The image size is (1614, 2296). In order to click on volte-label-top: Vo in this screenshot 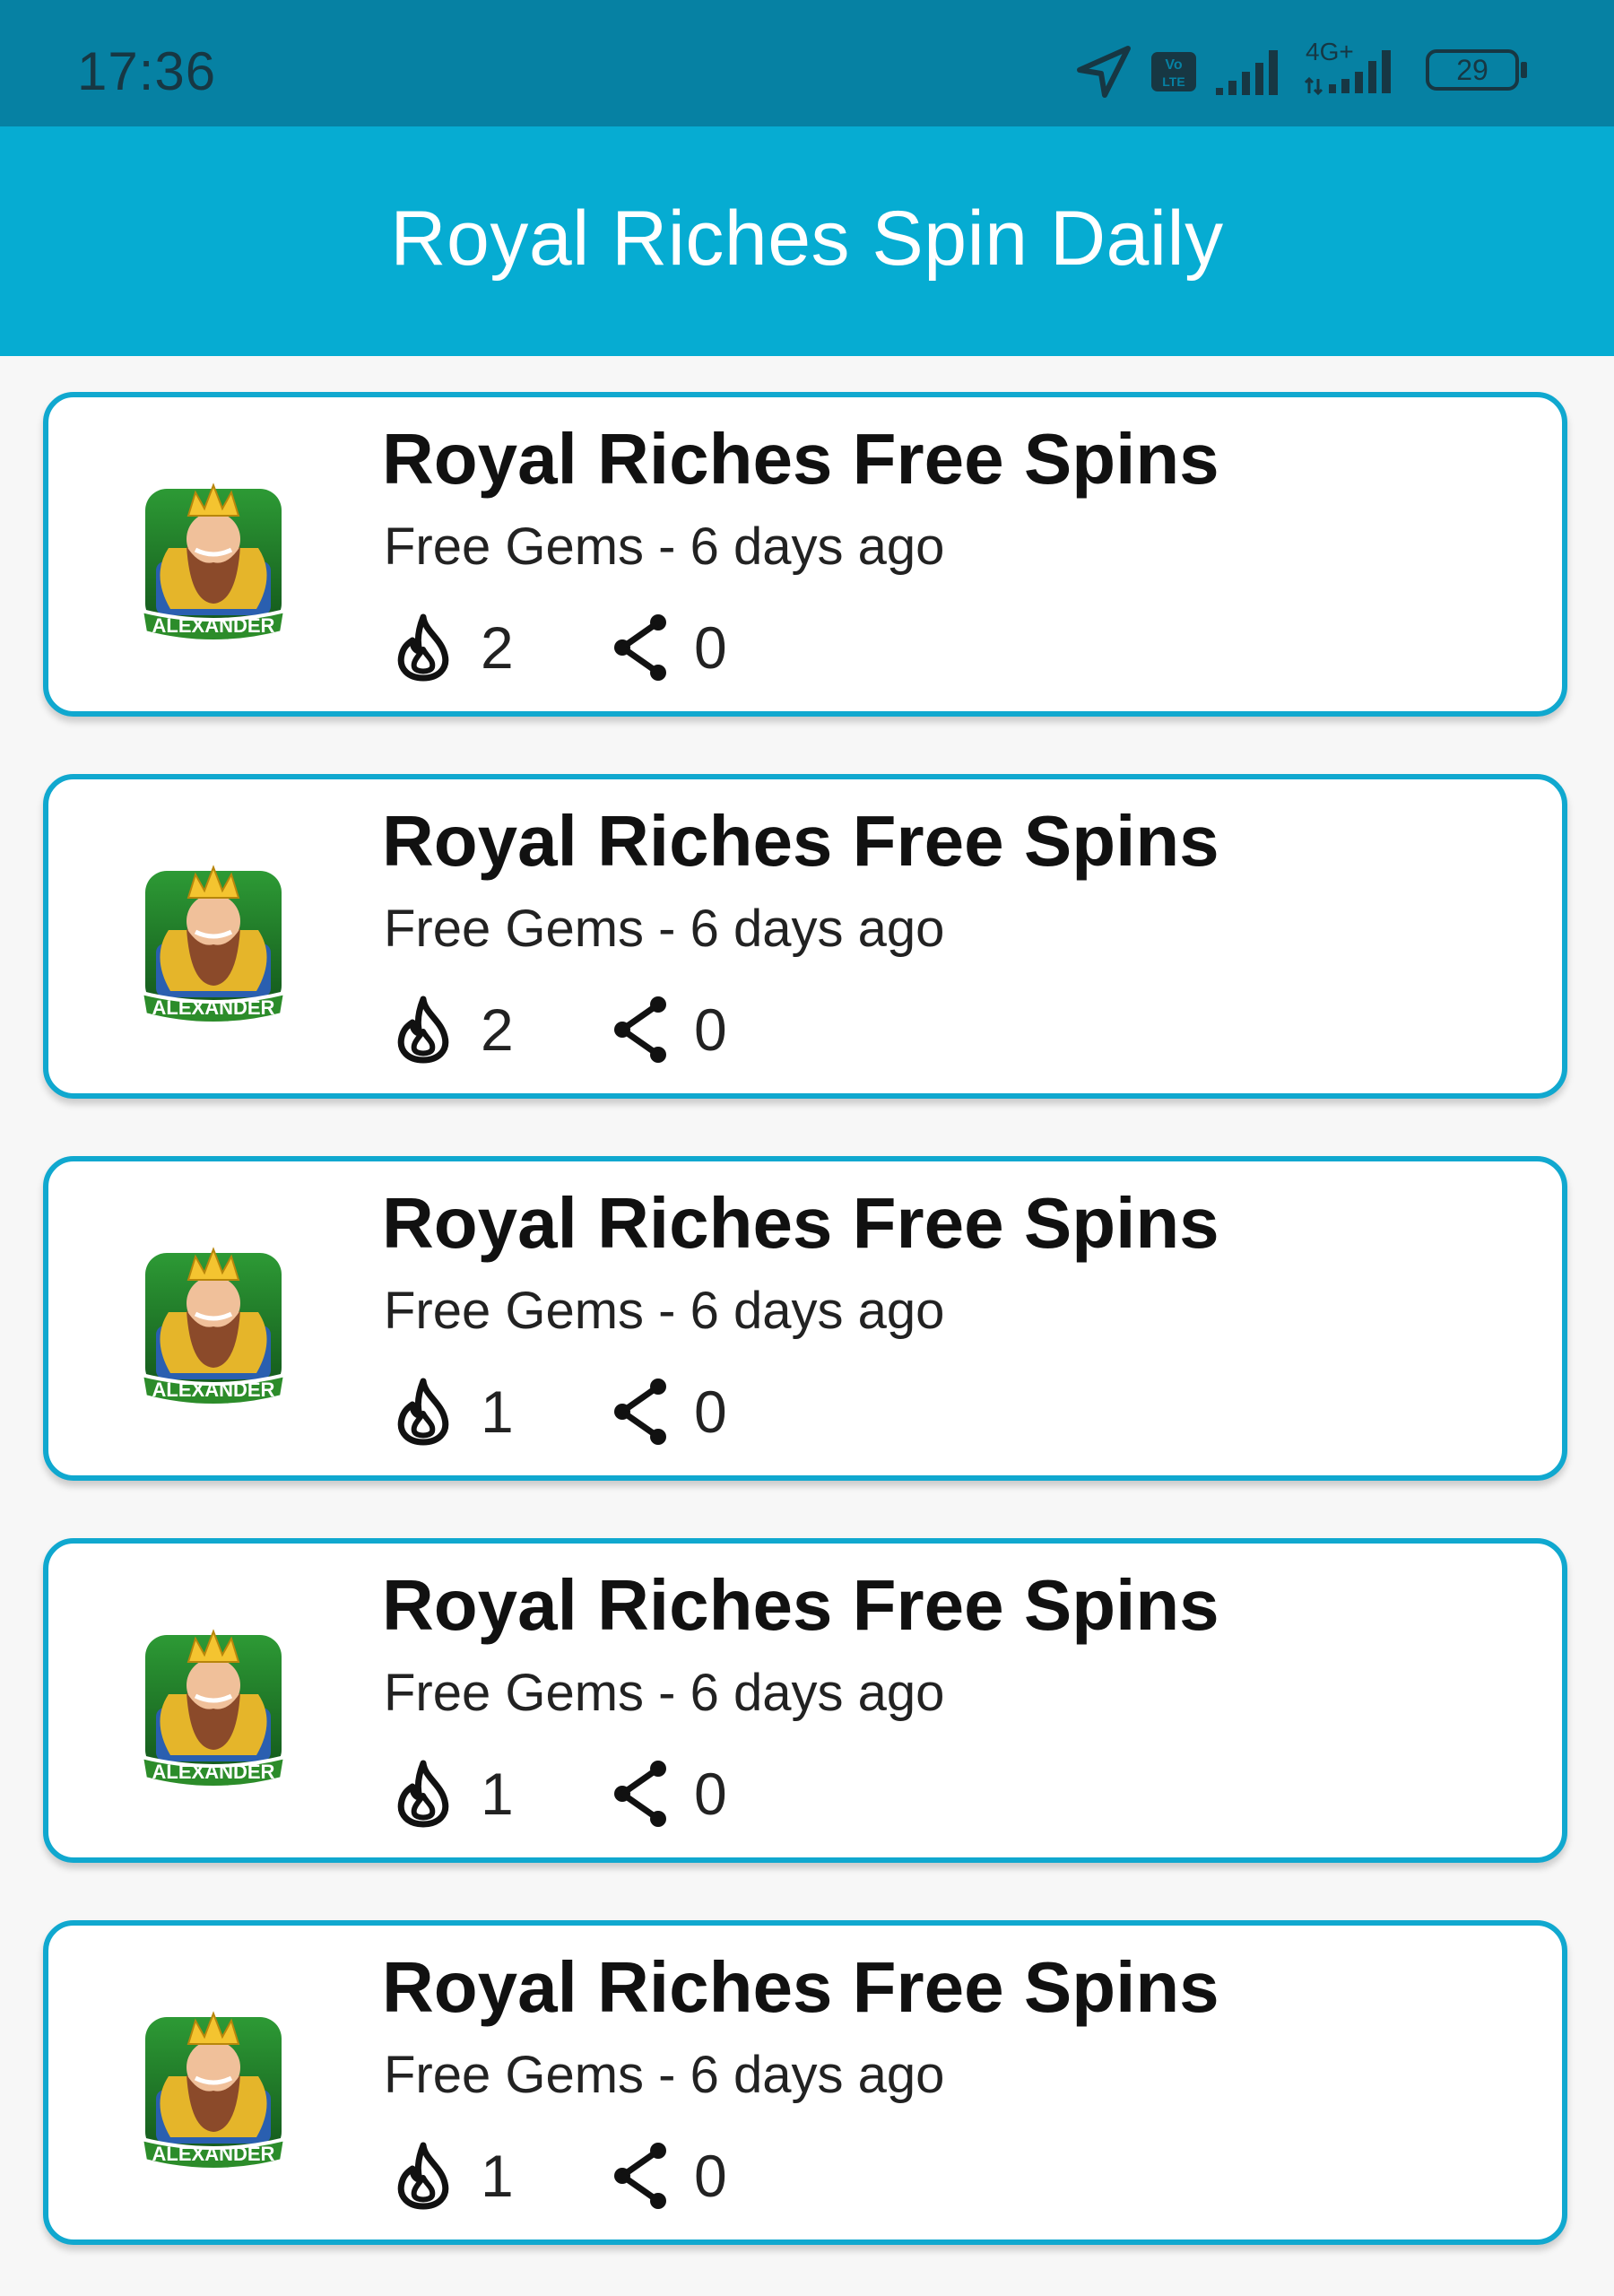, I will do `click(1173, 65)`.